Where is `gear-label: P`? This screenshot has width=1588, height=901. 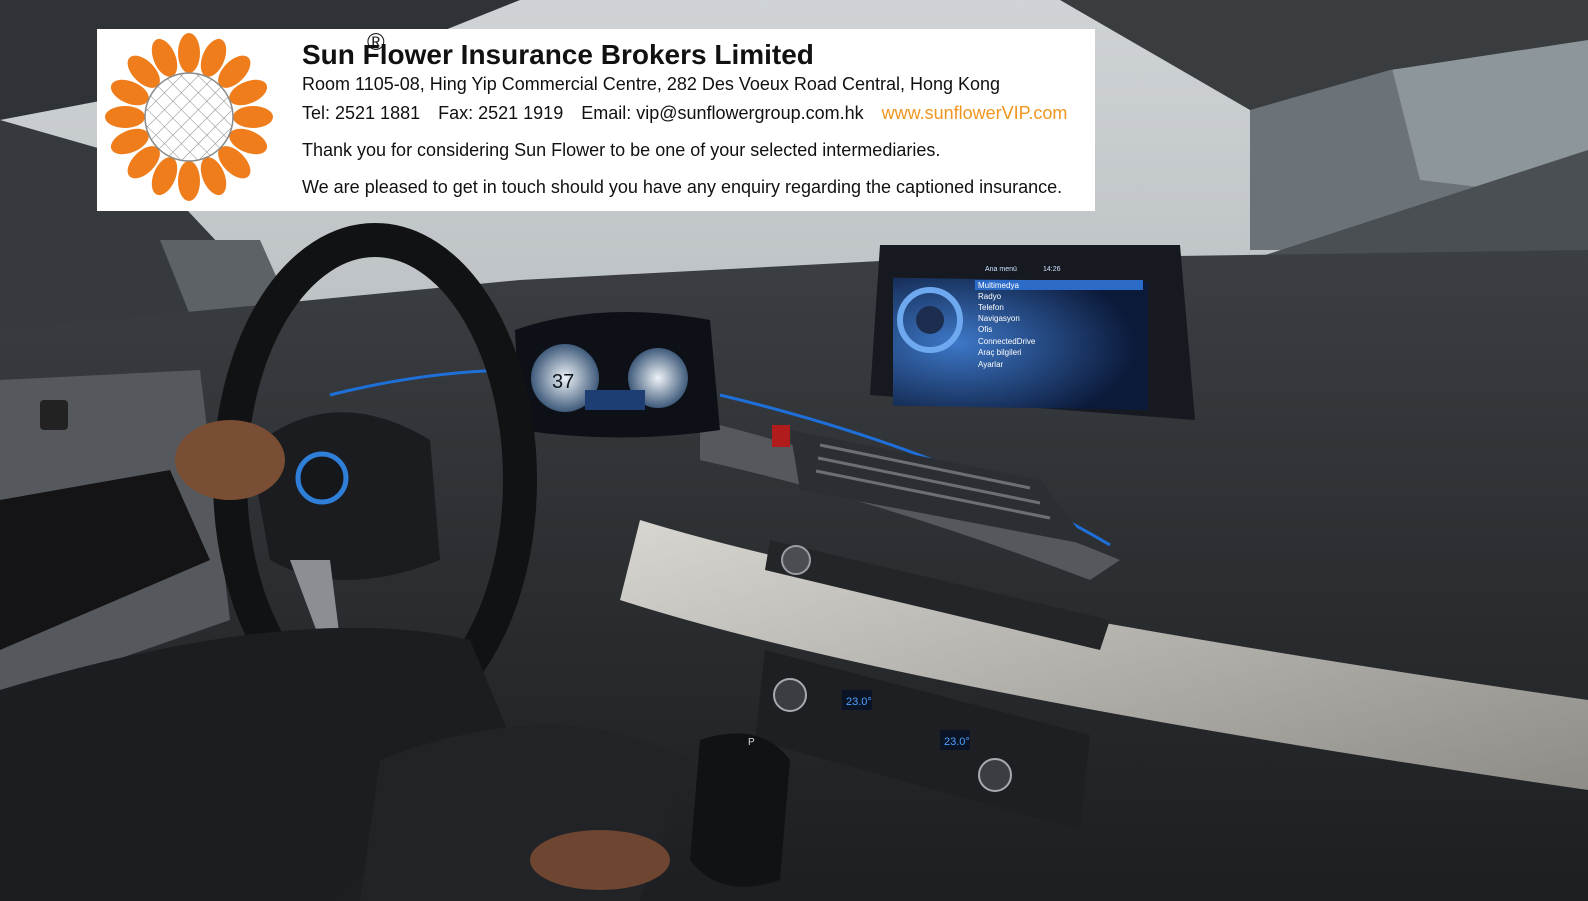
gear-label: P is located at coordinates (751, 742).